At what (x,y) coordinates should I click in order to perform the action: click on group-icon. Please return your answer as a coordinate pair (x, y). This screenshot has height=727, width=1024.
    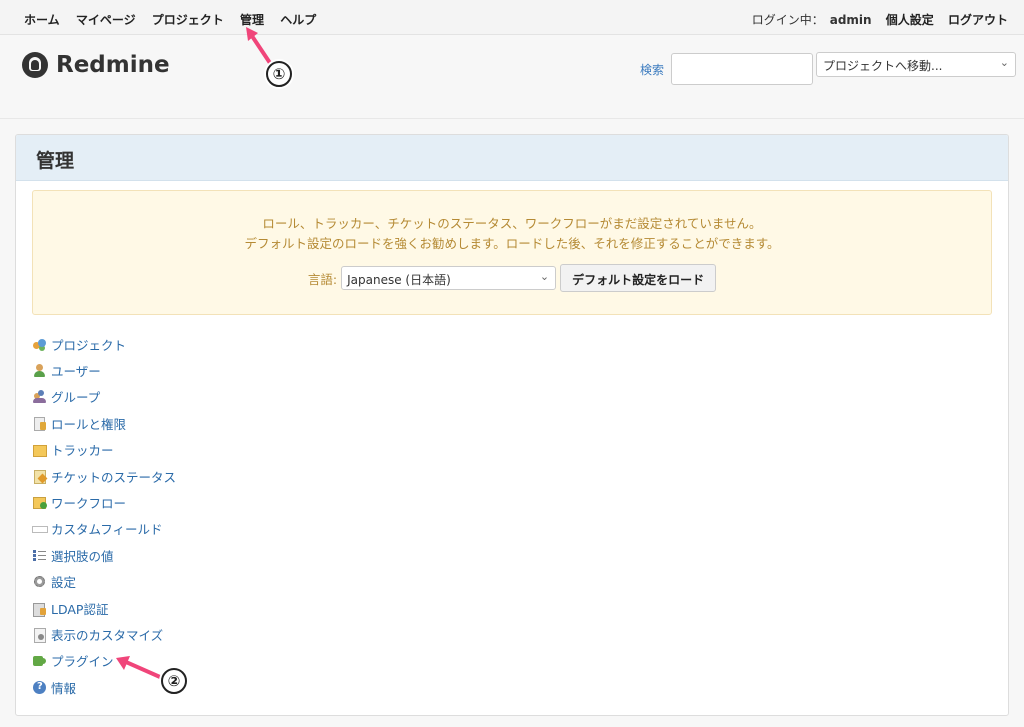
    Looking at the image, I should click on (39, 396).